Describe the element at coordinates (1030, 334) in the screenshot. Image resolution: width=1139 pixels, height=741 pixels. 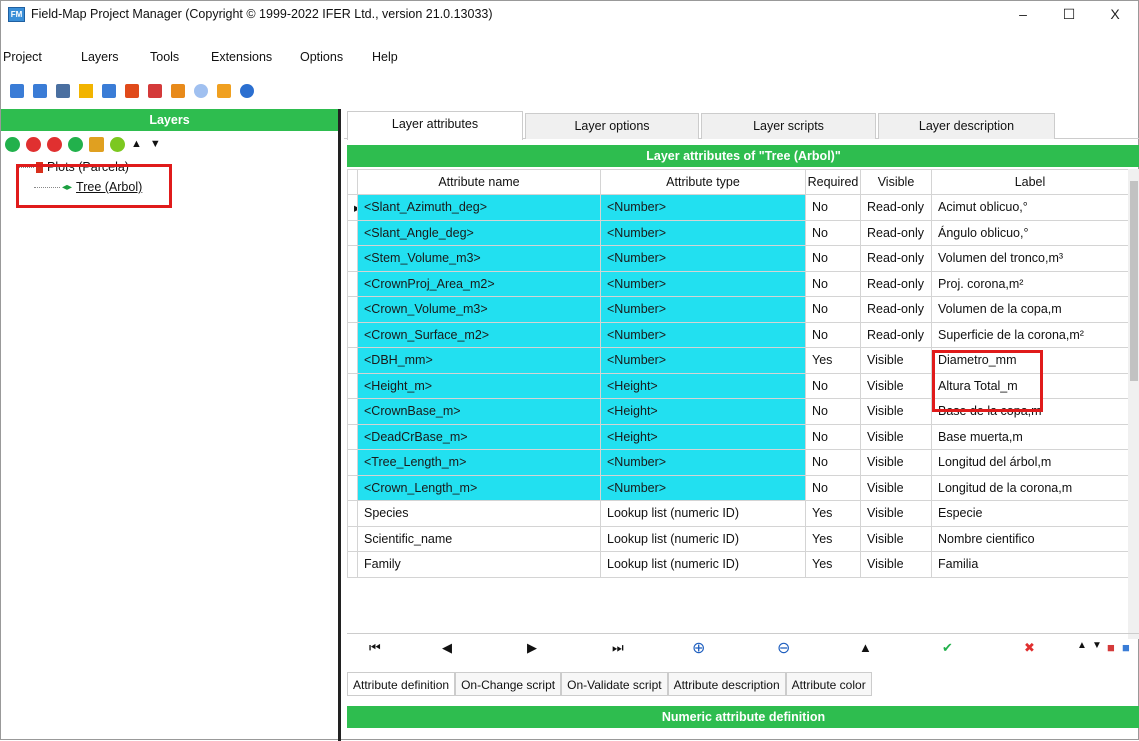
I see `table-cell: Superficie de la corona,m²` at that location.